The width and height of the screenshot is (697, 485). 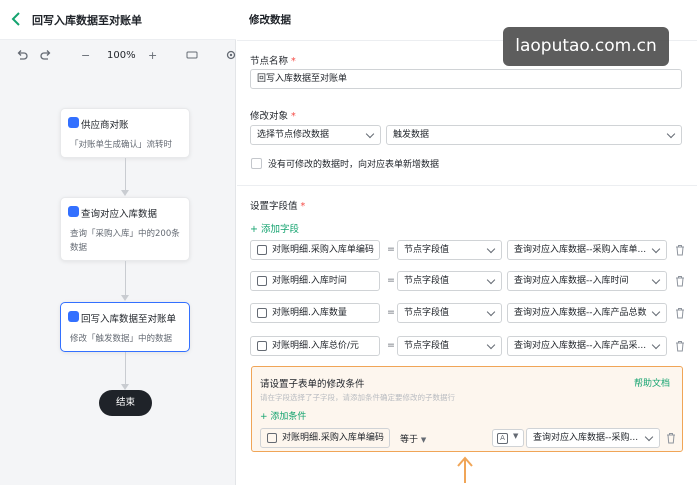 I want to click on back-arrow-icon, so click(x=17, y=19).